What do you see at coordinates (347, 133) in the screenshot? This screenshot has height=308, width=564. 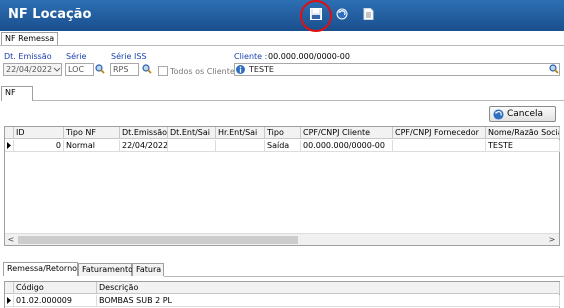 I see `column-header: CPF/CNPJ Cliente` at bounding box center [347, 133].